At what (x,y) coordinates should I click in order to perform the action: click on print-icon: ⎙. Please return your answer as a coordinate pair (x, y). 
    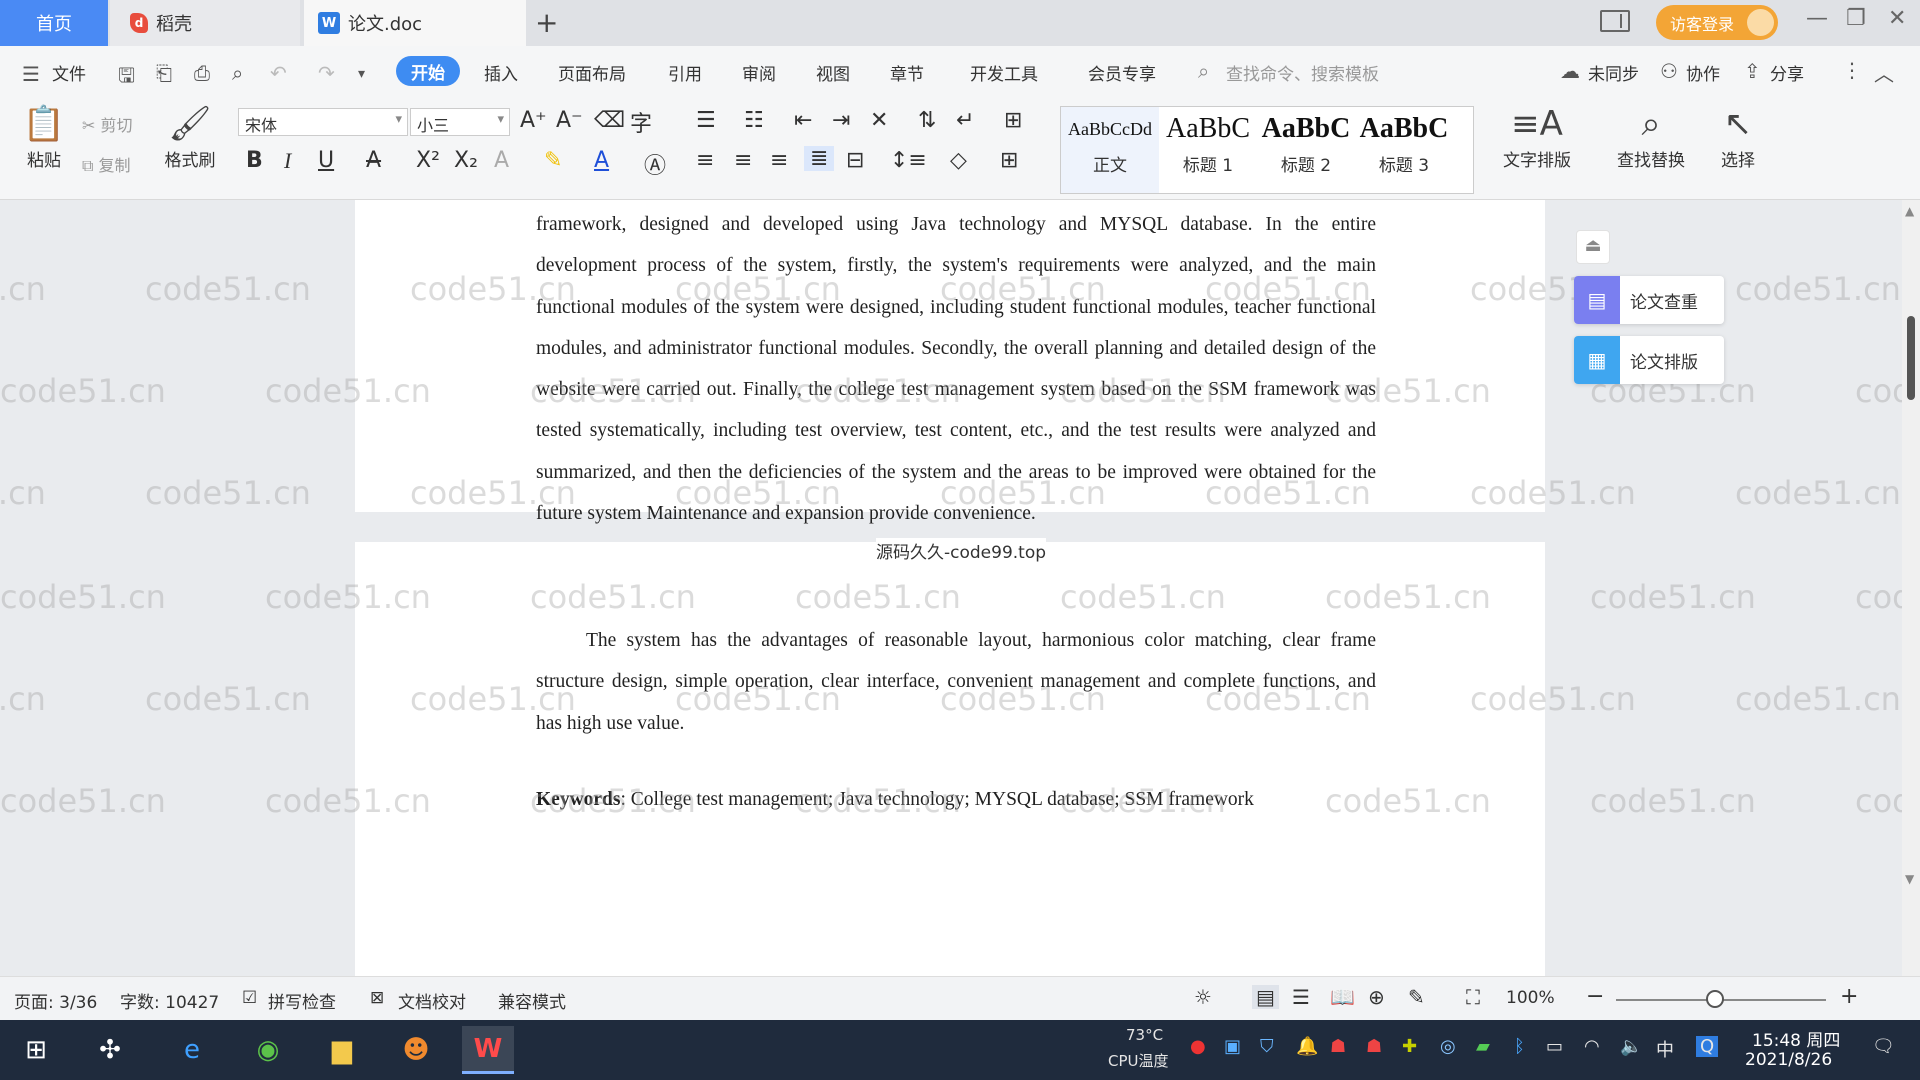
    Looking at the image, I should click on (202, 73).